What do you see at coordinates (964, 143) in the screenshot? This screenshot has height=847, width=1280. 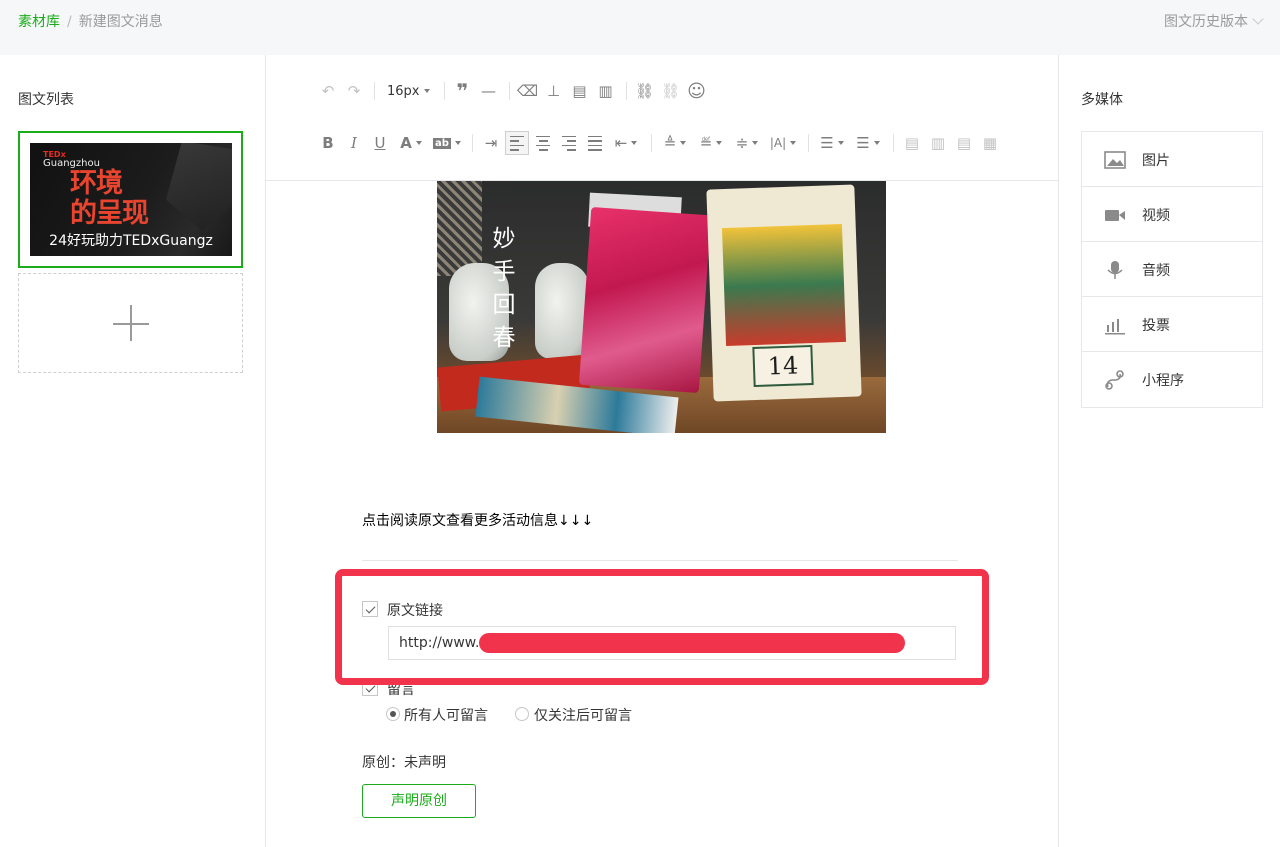 I see `image-right-icon: ▤` at bounding box center [964, 143].